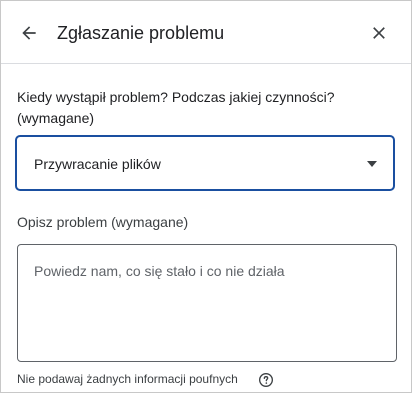 Image resolution: width=412 pixels, height=393 pixels. I want to click on privacy-hint: Nie podawaj żadnych informacji poufnych, so click(127, 379).